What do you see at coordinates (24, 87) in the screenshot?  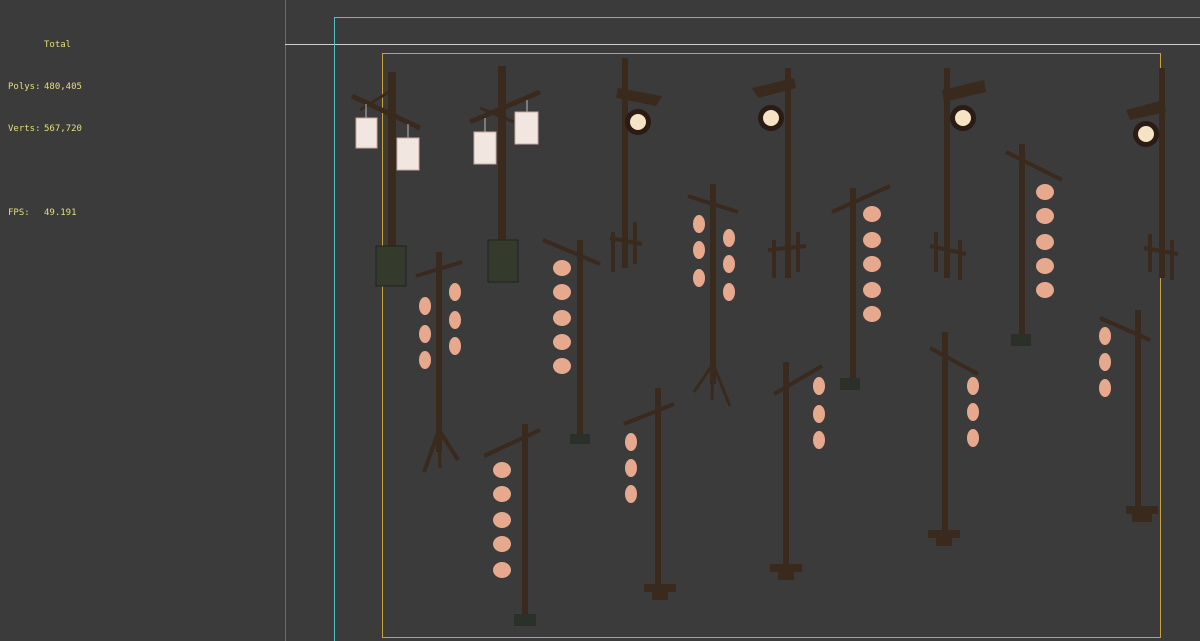 I see `polys-label: Polys:` at bounding box center [24, 87].